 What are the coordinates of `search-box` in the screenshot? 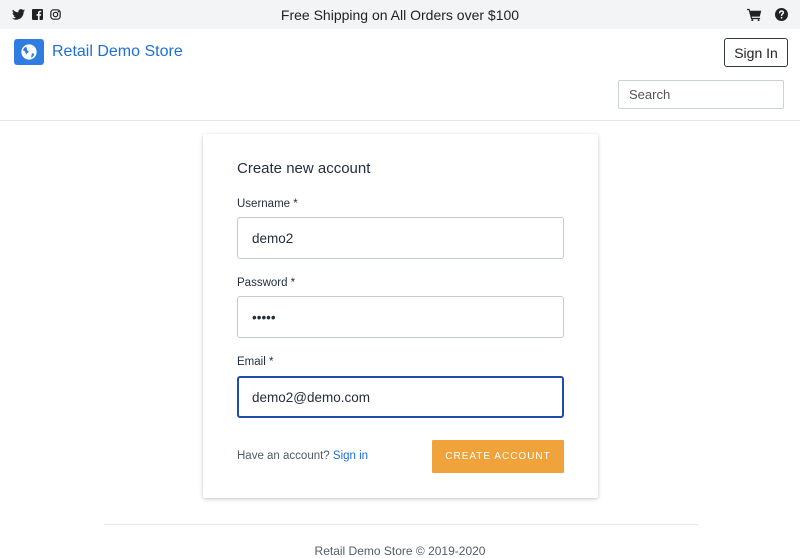 It's located at (709, 94).